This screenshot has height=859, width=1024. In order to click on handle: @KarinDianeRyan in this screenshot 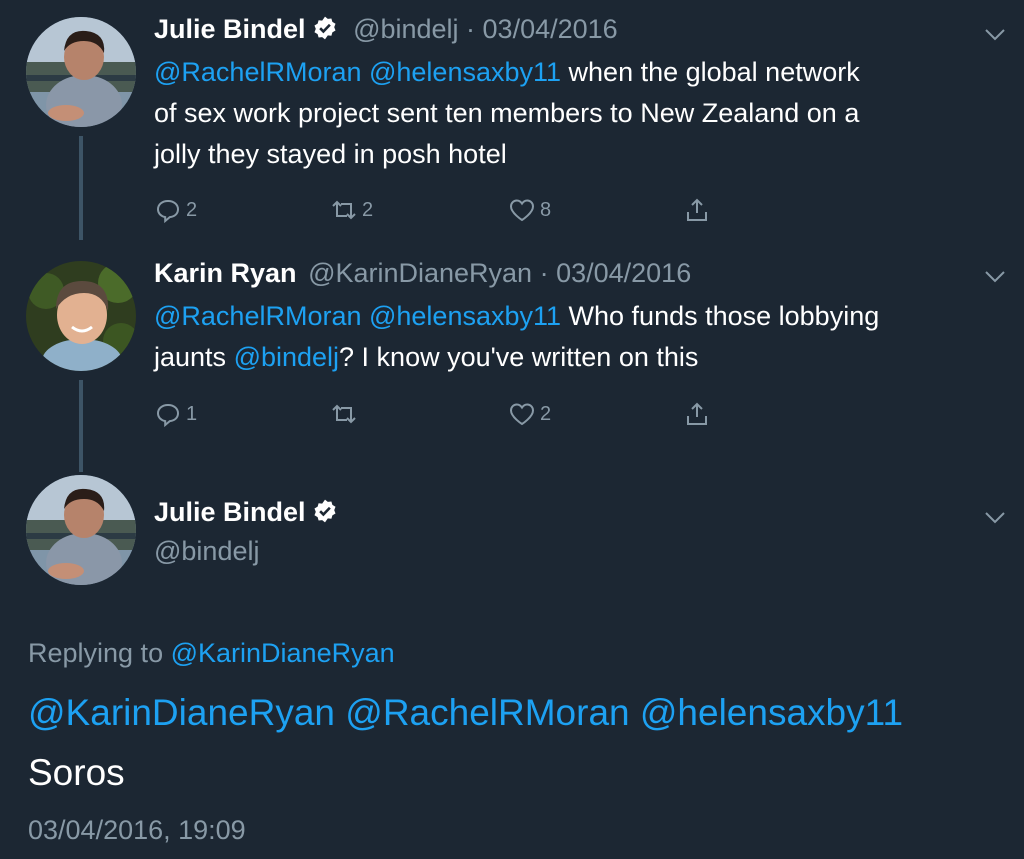, I will do `click(420, 273)`.